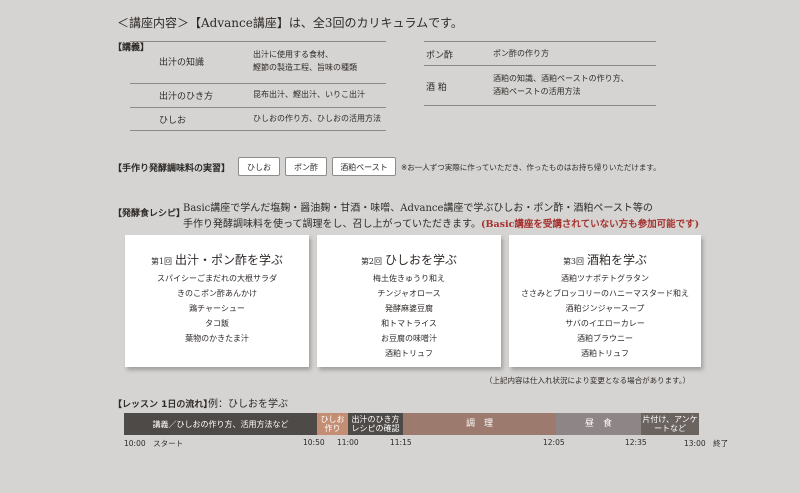 Image resolution: width=800 pixels, height=493 pixels. Describe the element at coordinates (332, 424) in the screenshot. I see `flow-segment-hishio: ひしお作り` at that location.